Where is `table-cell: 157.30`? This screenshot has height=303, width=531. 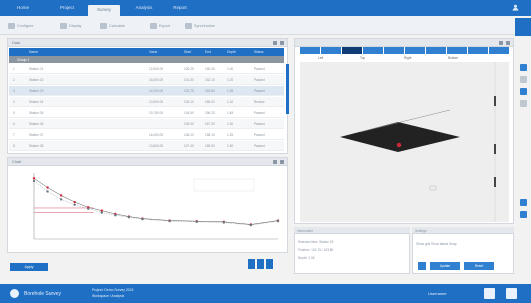
table-cell: 157.30 is located at coordinates (210, 124).